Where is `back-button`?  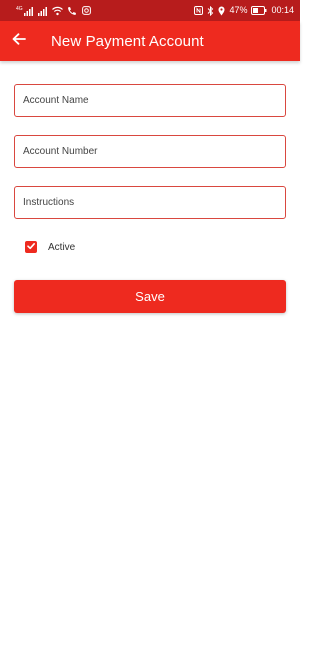
back-button is located at coordinates (19, 41).